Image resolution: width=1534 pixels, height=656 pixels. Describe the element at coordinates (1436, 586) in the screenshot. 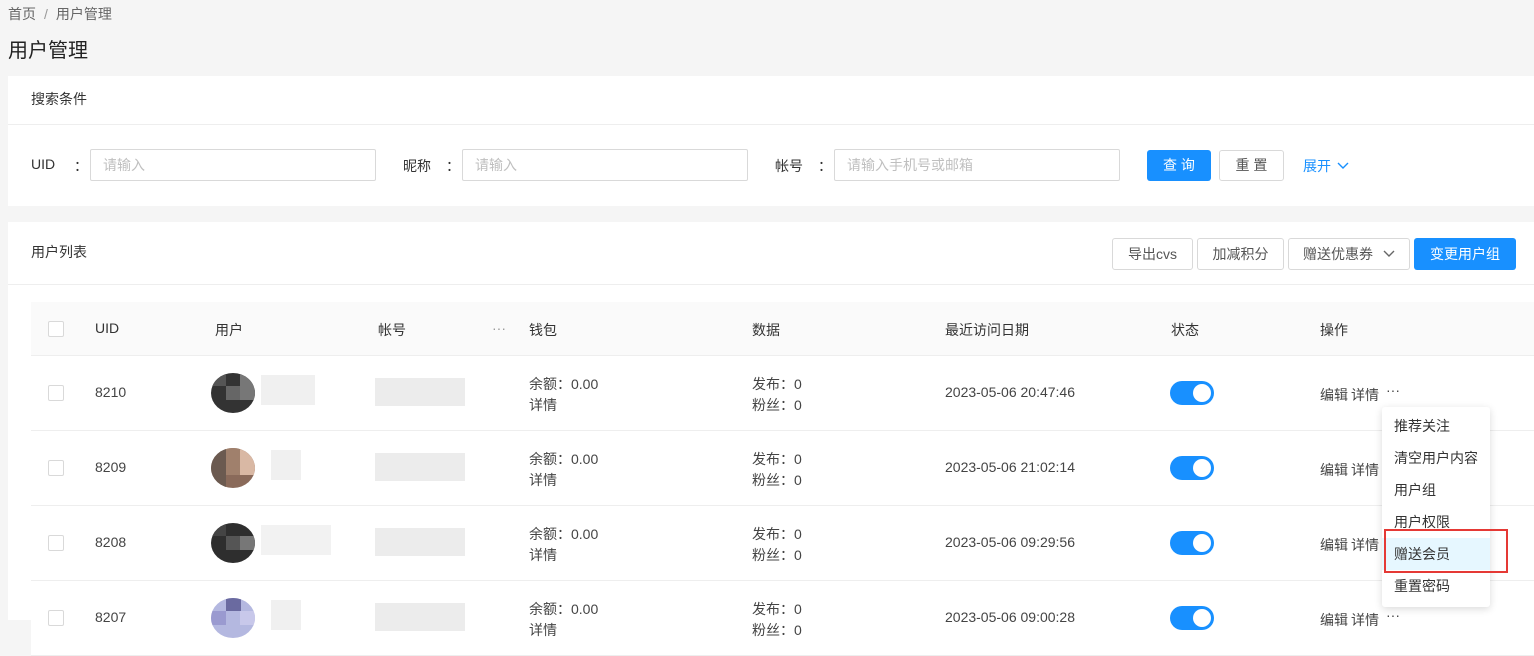

I see `menu-item-reset-password: 重置密码` at that location.